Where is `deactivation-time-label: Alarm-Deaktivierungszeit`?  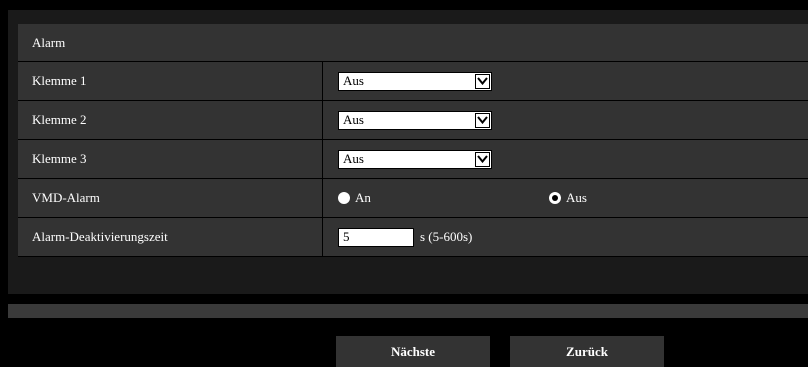 deactivation-time-label: Alarm-Deaktivierungszeit is located at coordinates (170, 237).